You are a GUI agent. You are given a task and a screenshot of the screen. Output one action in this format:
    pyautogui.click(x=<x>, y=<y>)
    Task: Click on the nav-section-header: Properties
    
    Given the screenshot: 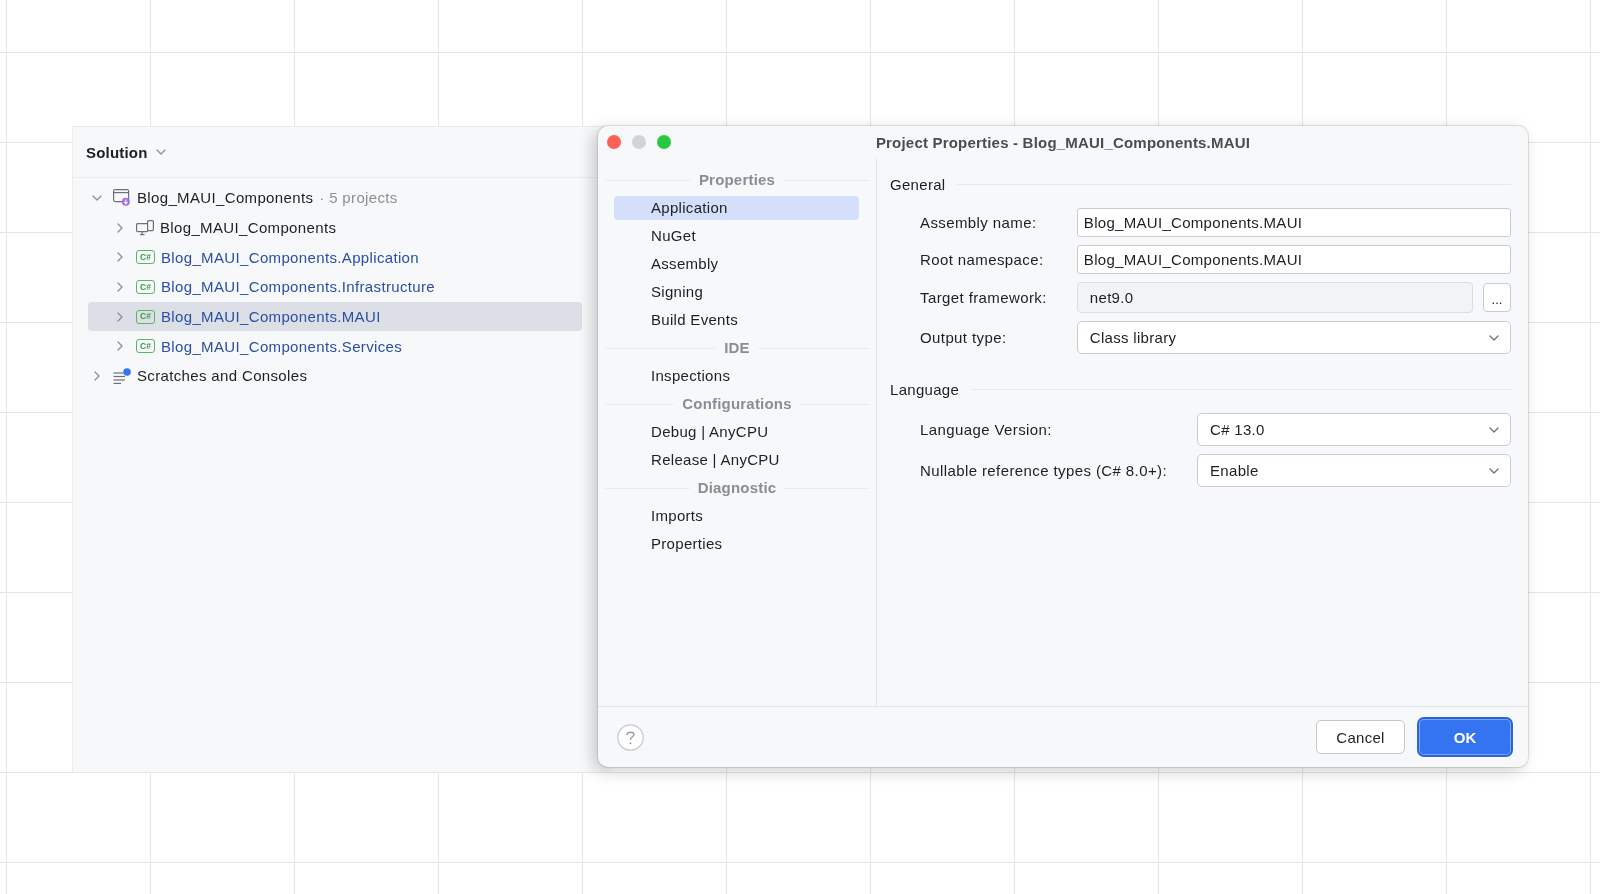 What is the action you would take?
    pyautogui.click(x=737, y=180)
    